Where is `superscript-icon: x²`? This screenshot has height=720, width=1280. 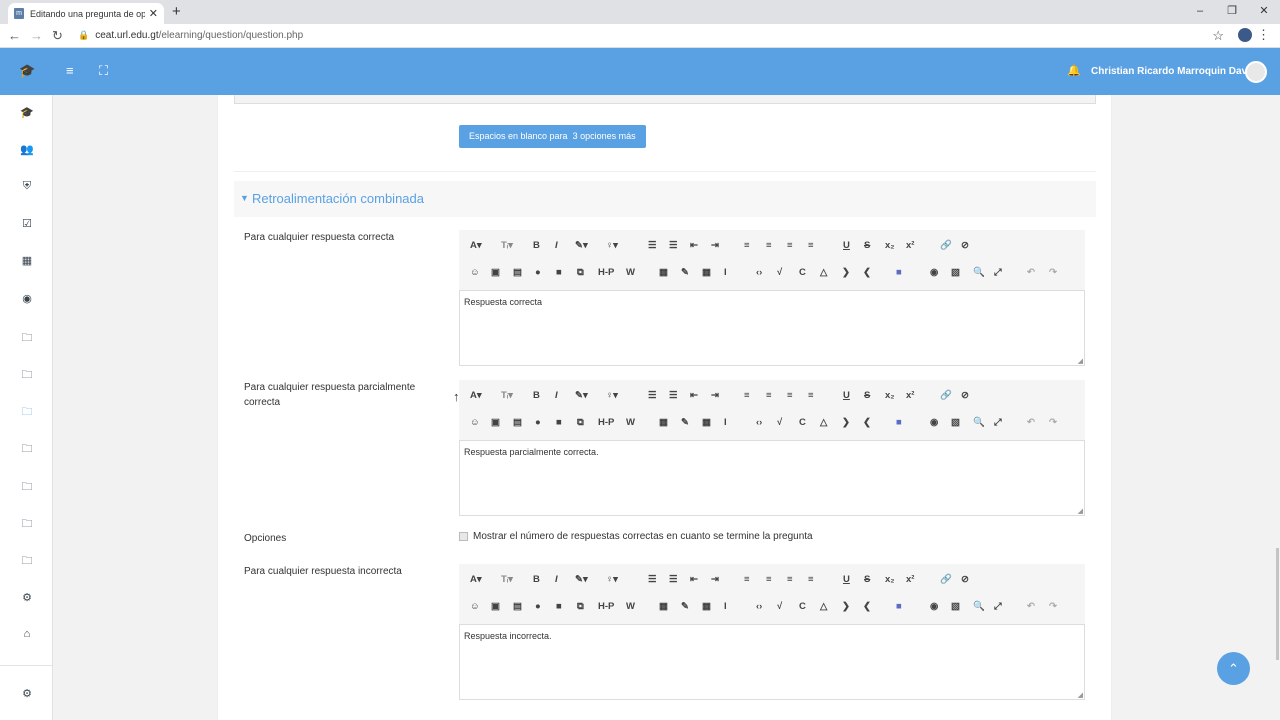 superscript-icon: x² is located at coordinates (910, 580).